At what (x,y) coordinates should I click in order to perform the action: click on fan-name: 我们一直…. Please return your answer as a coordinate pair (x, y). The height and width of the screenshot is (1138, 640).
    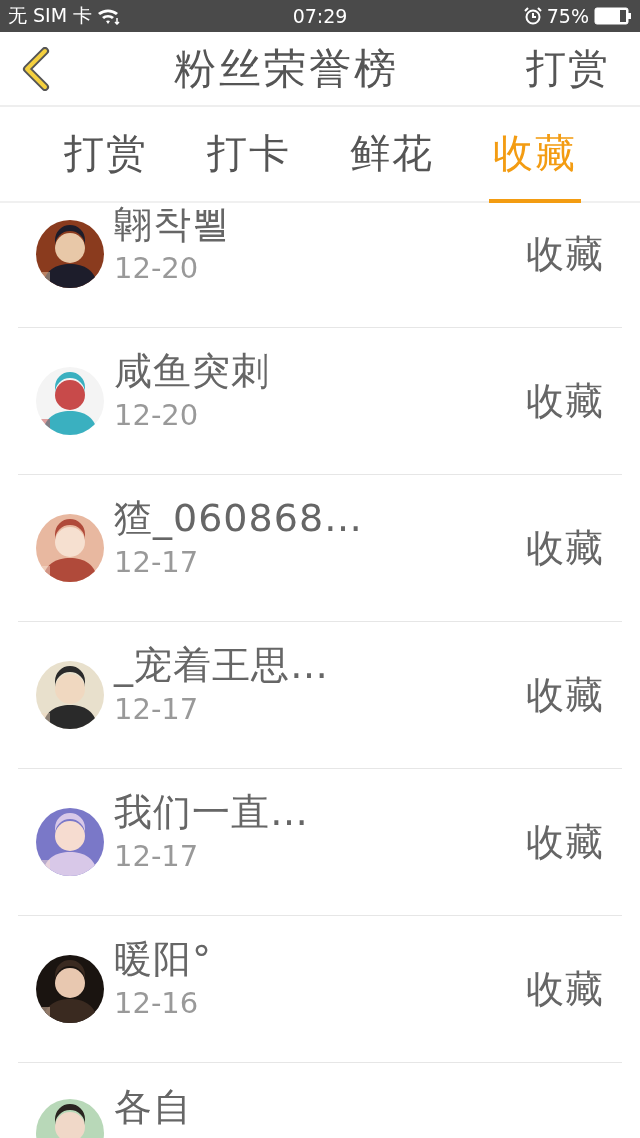
    Looking at the image, I should click on (212, 812).